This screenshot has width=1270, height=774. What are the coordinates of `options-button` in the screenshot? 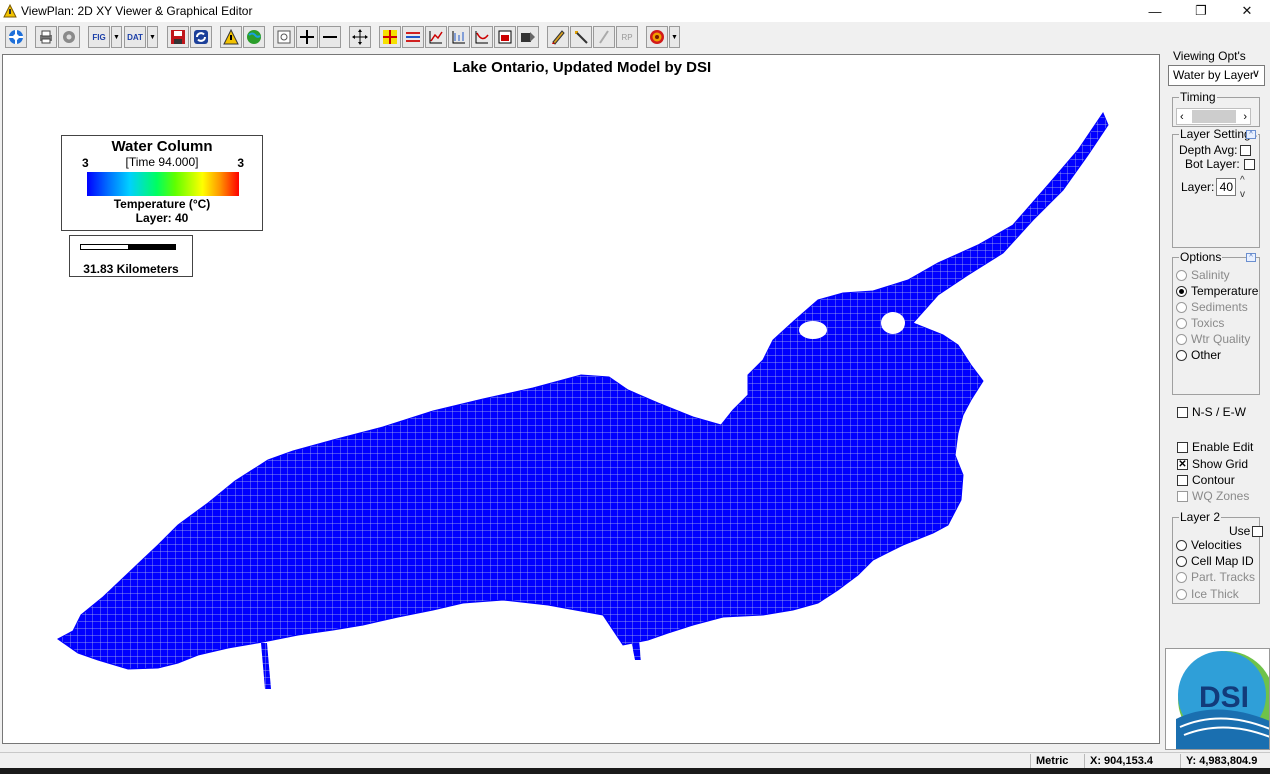 It's located at (657, 37).